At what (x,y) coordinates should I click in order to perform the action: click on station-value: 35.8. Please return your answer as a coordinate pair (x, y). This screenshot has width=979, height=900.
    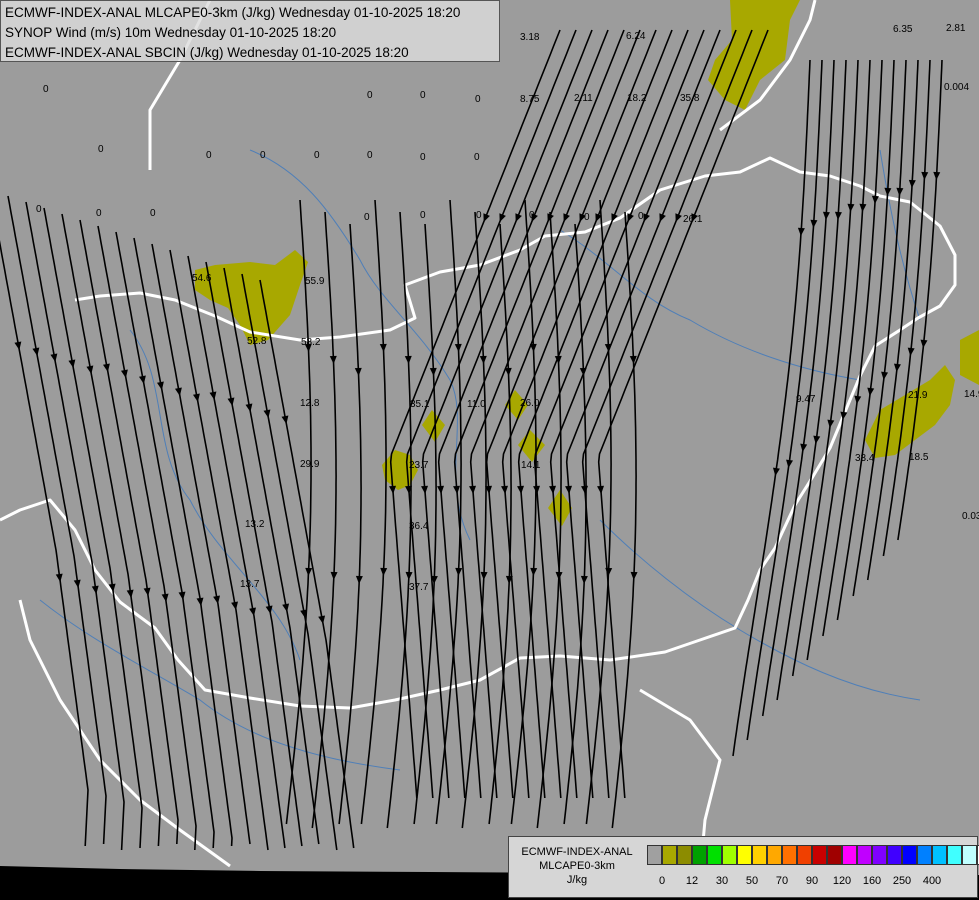
    Looking at the image, I should click on (690, 98).